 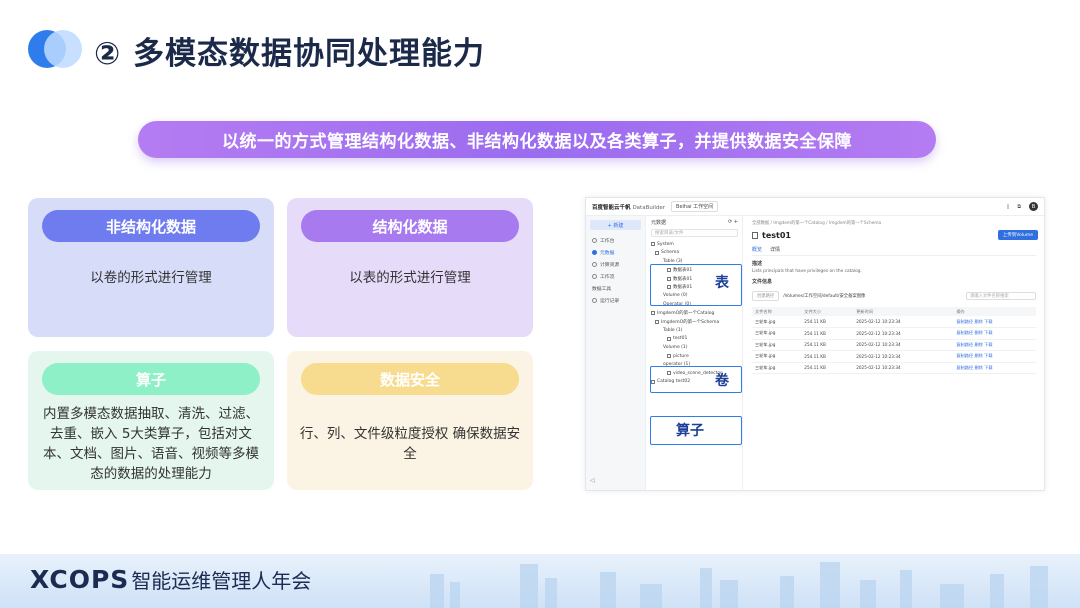 I want to click on detail-title: test01, so click(x=776, y=235).